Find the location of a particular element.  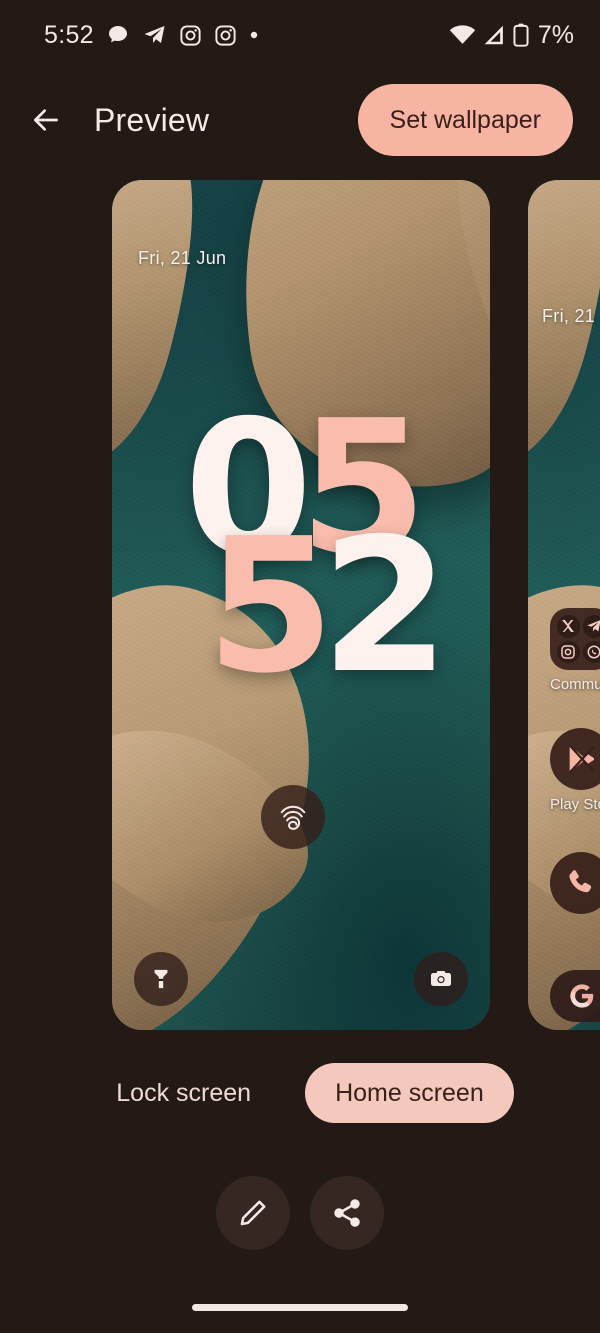

status-time: 5:52 is located at coordinates (69, 34).